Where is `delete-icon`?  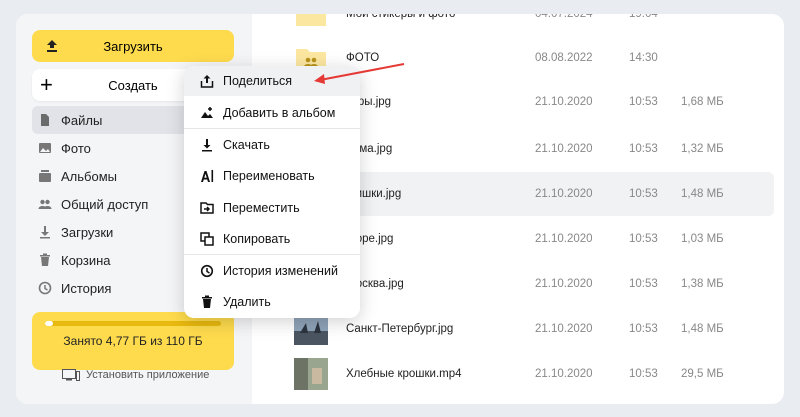
delete-icon is located at coordinates (207, 301).